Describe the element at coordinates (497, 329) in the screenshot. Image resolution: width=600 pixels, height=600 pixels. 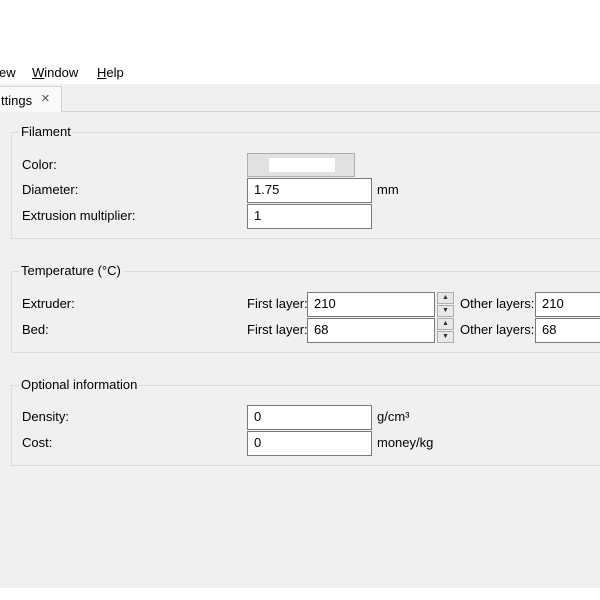
I see `bed-other-layers-label: Other layers:` at that location.